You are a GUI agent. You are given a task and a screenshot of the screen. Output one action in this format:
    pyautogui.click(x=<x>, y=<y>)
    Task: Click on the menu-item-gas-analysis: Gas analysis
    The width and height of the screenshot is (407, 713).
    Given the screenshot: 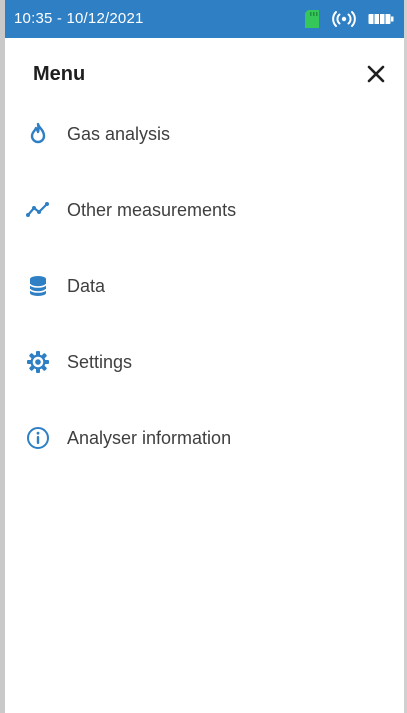 What is the action you would take?
    pyautogui.click(x=204, y=134)
    